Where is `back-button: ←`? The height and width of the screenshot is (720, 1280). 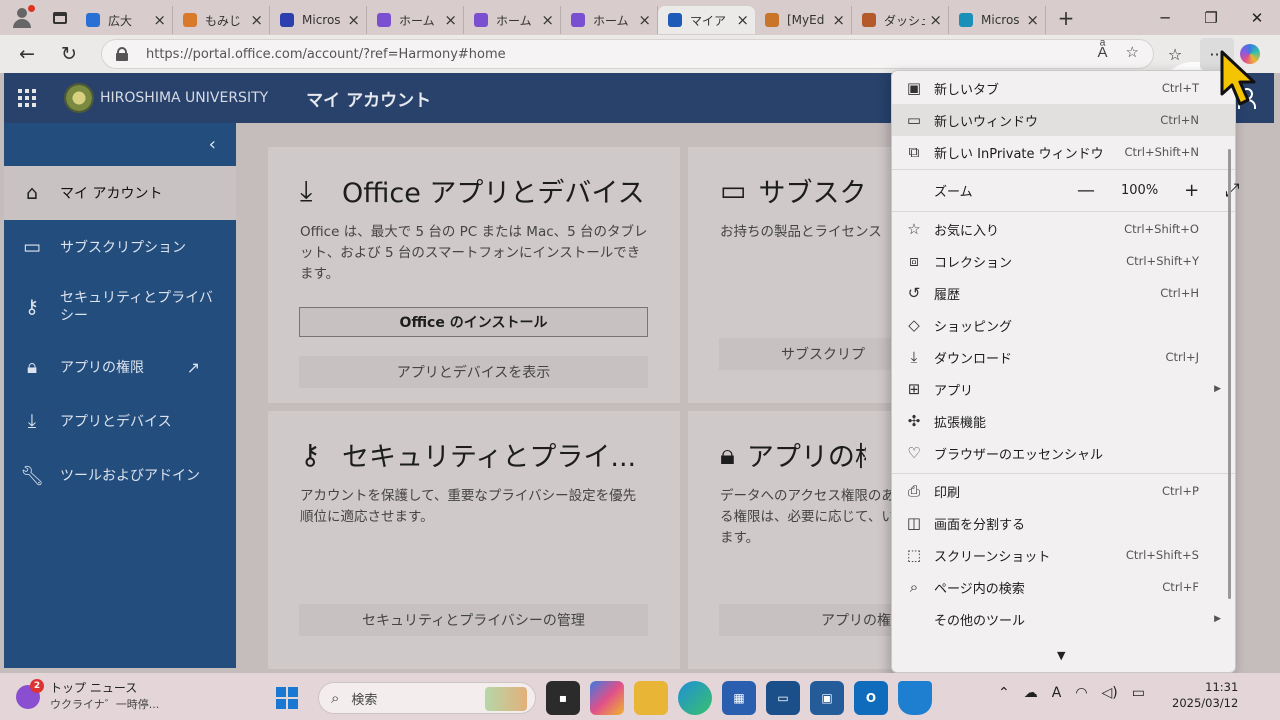 back-button: ← is located at coordinates (27, 54).